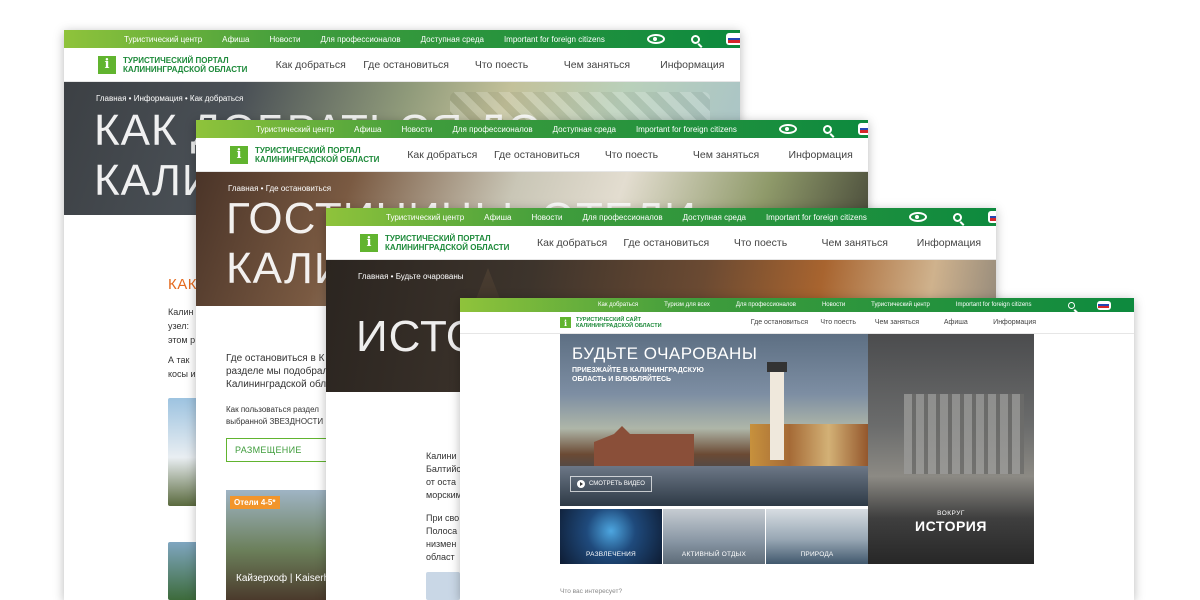 The height and width of the screenshot is (600, 1200). I want to click on watch-video-label: СМОТРЕТЬ ВИДЕО, so click(617, 484).